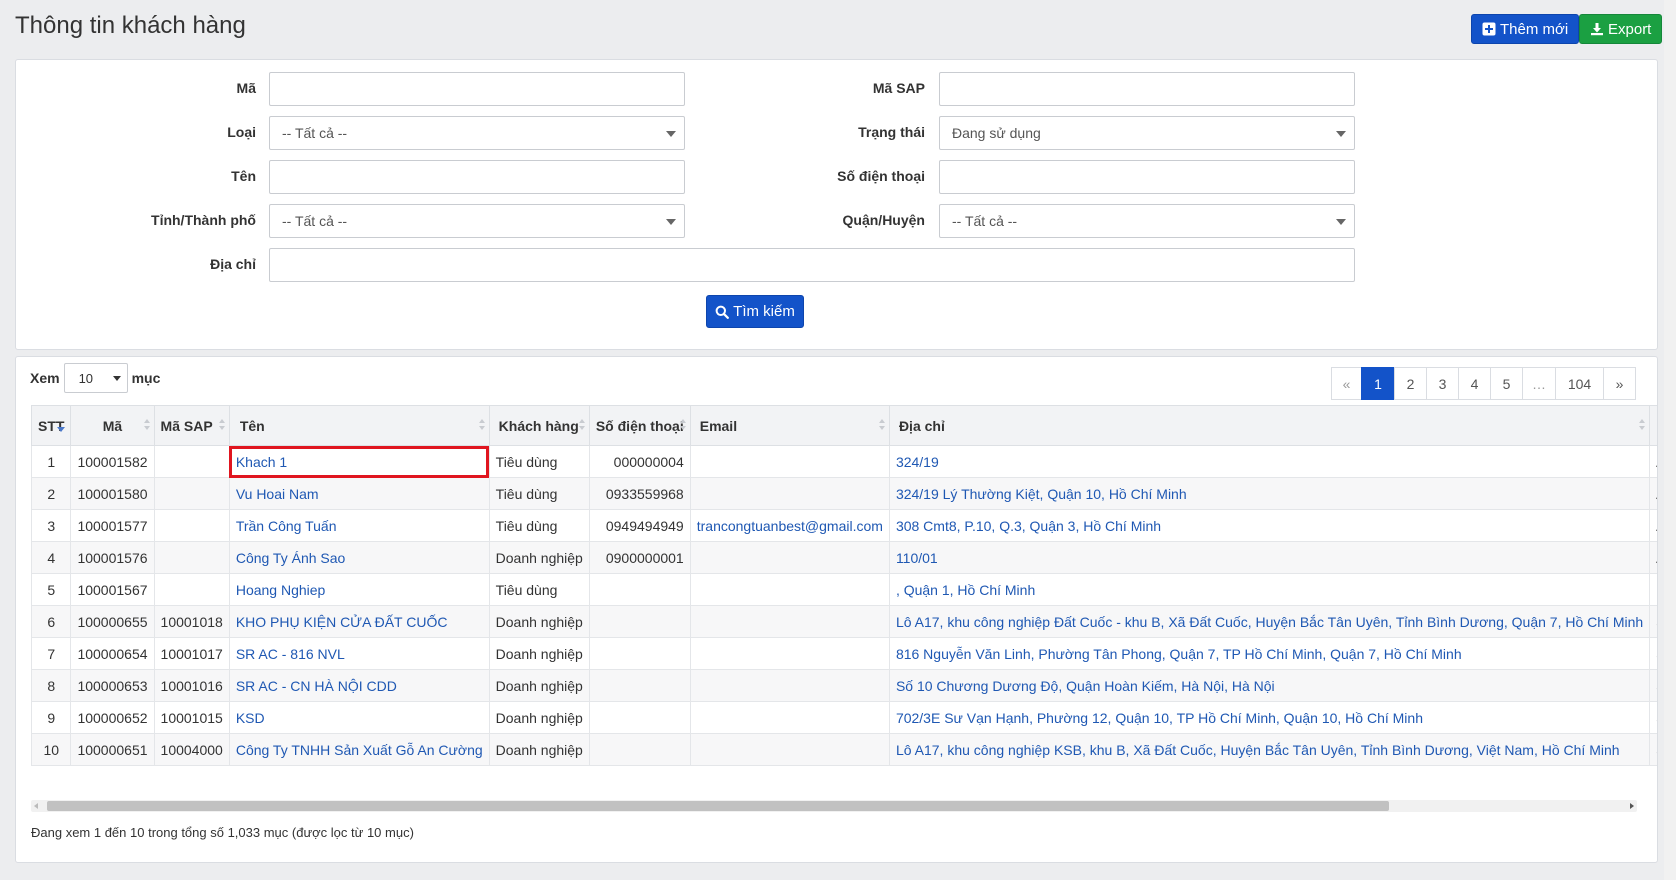 The image size is (1676, 880). What do you see at coordinates (281, 590) in the screenshot?
I see `cell-ten-link: Hoang Nghiep` at bounding box center [281, 590].